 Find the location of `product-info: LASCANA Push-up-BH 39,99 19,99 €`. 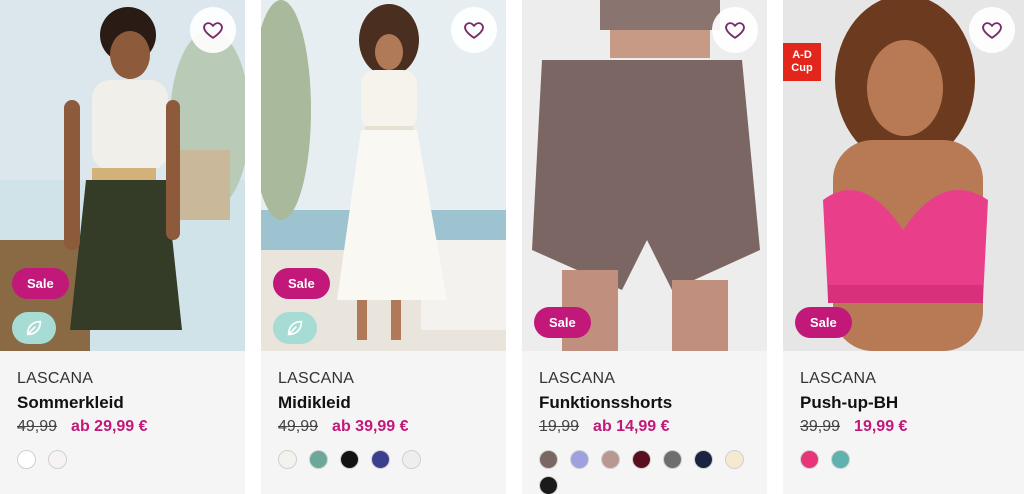

product-info: LASCANA Push-up-BH 39,99 19,99 € is located at coordinates (903, 410).